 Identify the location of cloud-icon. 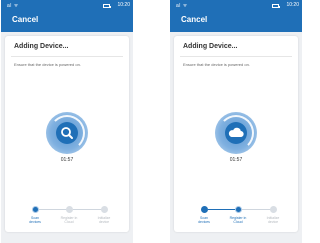
(236, 132).